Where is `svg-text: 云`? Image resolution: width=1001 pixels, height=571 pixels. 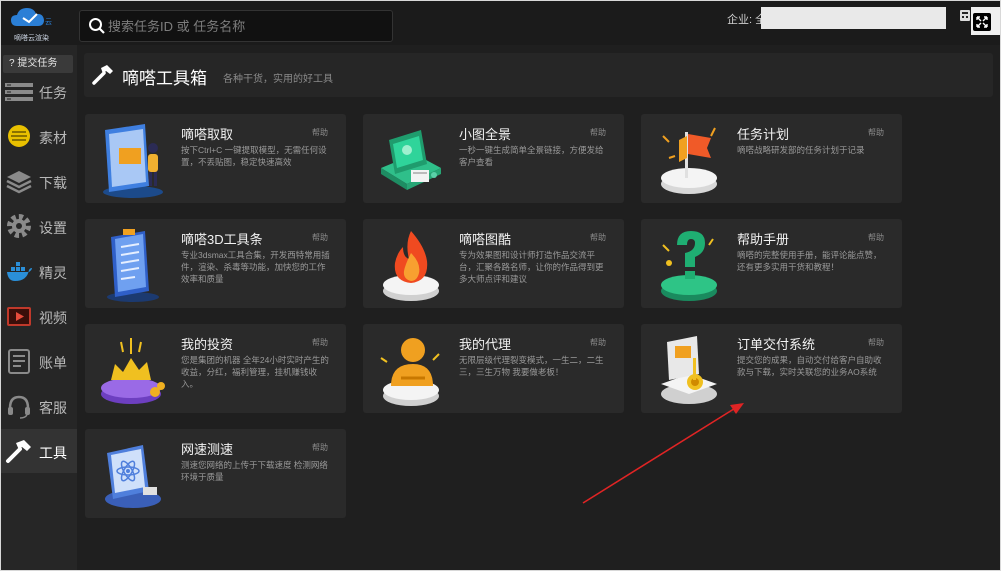 svg-text: 云 is located at coordinates (48, 22).